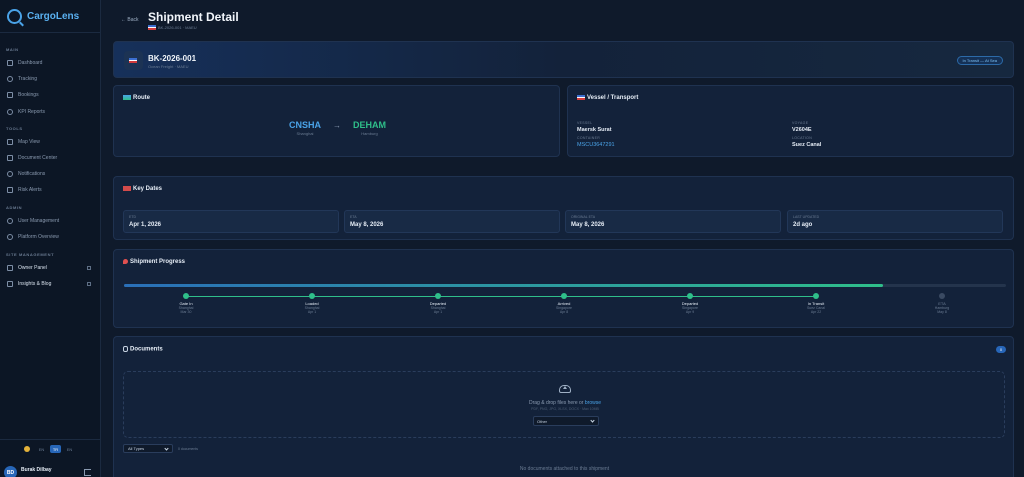 This screenshot has width=1024, height=477. I want to click on route-destination: DEHAM Hamburg, so click(369, 128).